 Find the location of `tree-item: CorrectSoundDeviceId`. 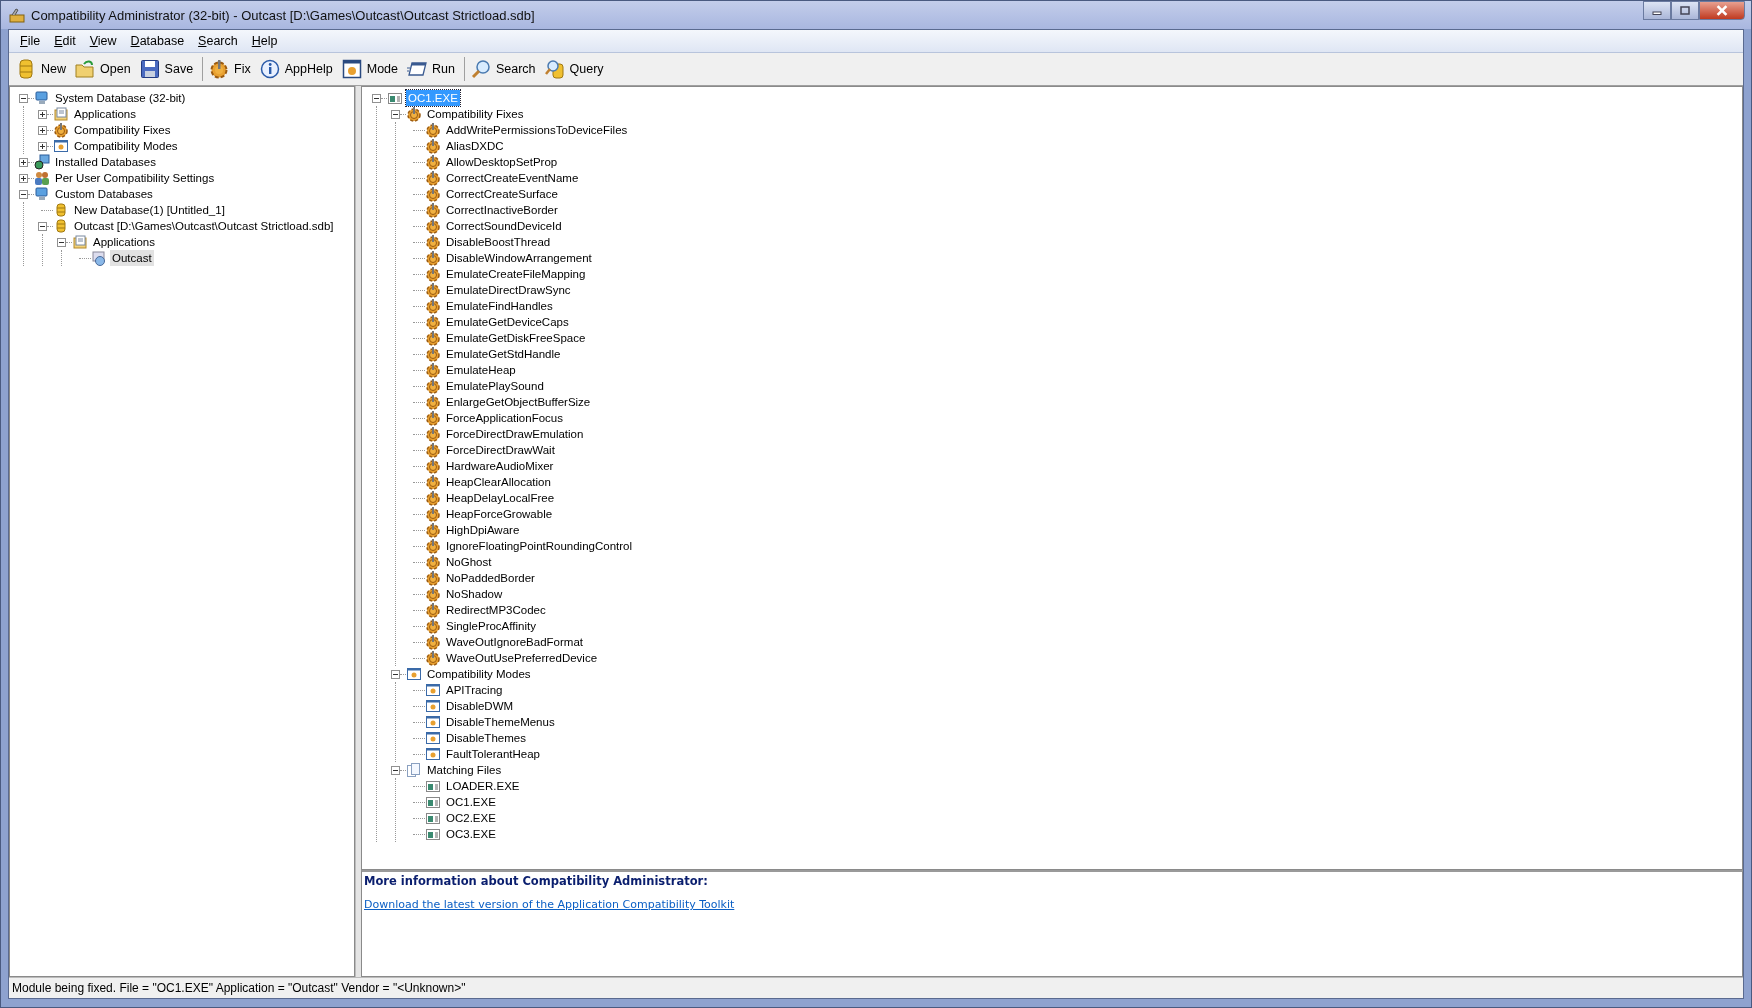

tree-item: CorrectSoundDeviceId is located at coordinates (504, 226).